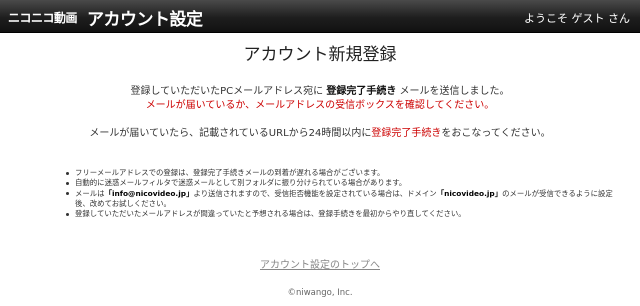  What do you see at coordinates (43, 17) in the screenshot?
I see `niconico-logo: ニコニコ動画` at bounding box center [43, 17].